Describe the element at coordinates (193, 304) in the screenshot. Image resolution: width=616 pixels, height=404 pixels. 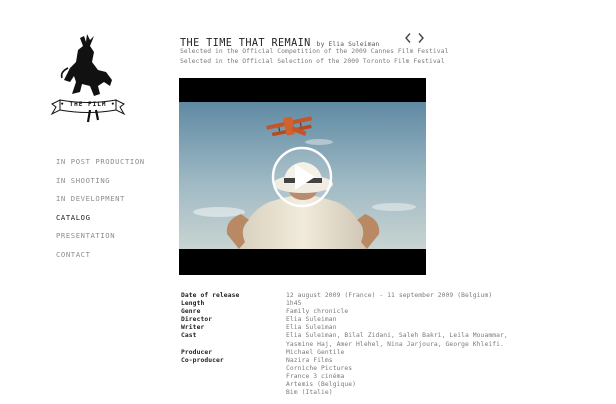
I see `detail-label: Length` at that location.